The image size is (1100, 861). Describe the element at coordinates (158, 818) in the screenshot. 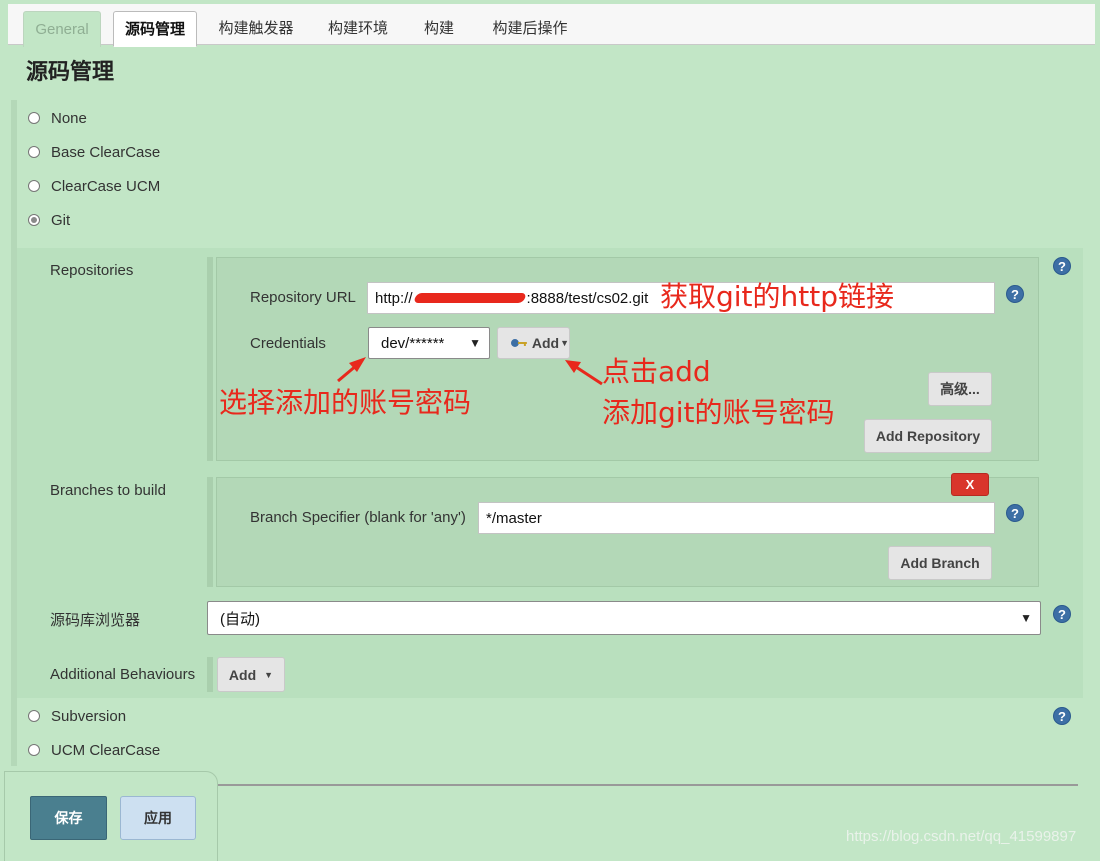

I see `apply-button: 应用` at that location.